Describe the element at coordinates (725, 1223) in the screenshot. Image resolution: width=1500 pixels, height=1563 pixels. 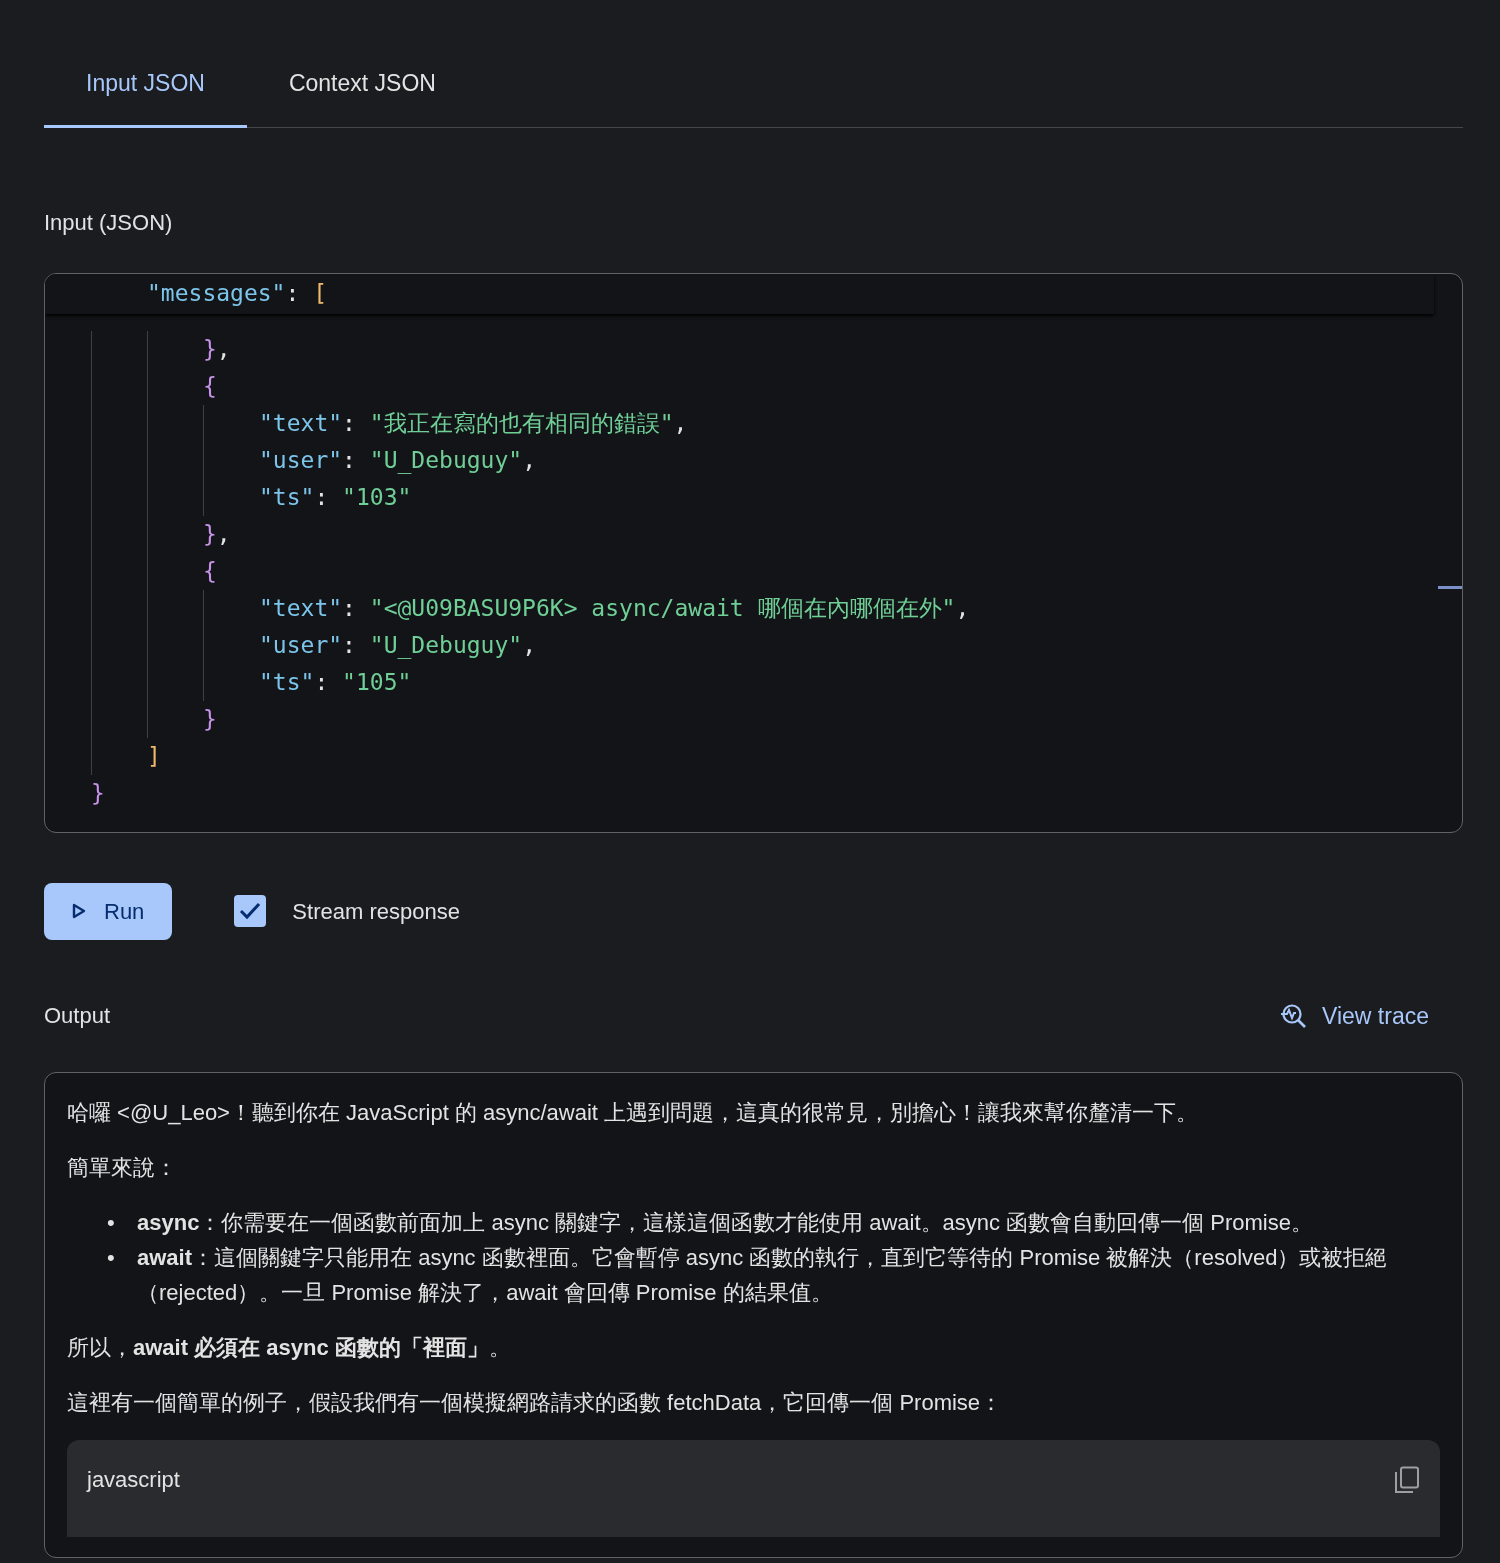
I see `list-item: async：你需要在一個函數前面加上 async 關鍵字，這樣這個函數才能使用 await。async 函數會自動回傳一個 Promise。` at that location.